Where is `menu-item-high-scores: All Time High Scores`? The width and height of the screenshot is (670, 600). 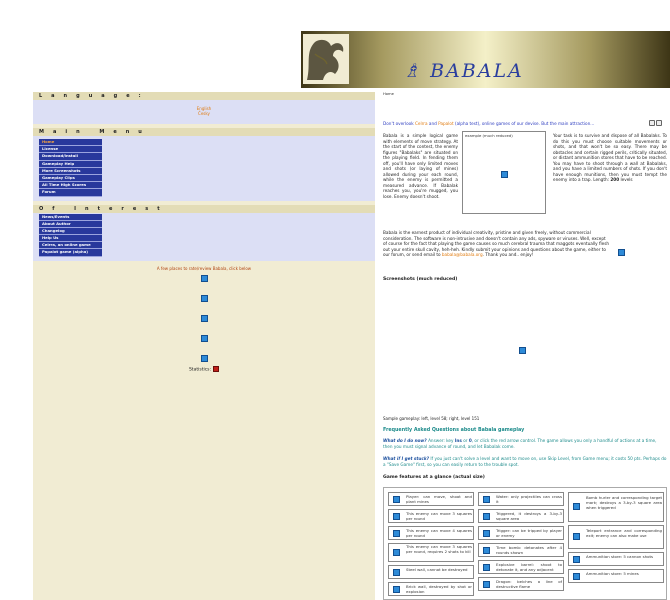 menu-item-high-scores: All Time High Scores is located at coordinates (70, 186).